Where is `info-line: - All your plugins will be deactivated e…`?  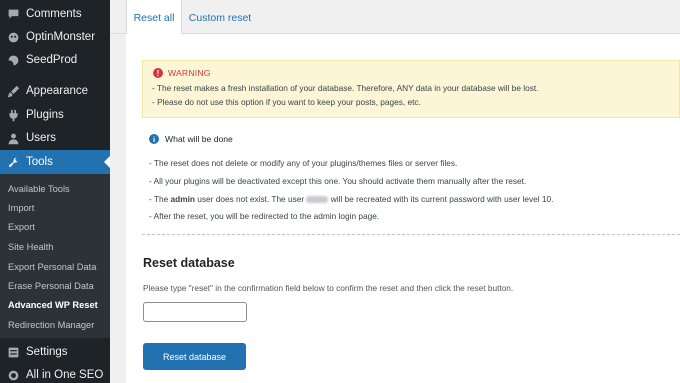
info-line: - All your plugins will be deactivated e… is located at coordinates (338, 181).